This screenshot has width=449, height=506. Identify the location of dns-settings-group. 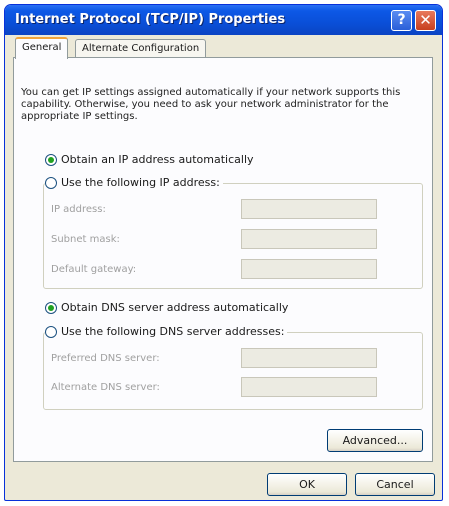
(233, 371).